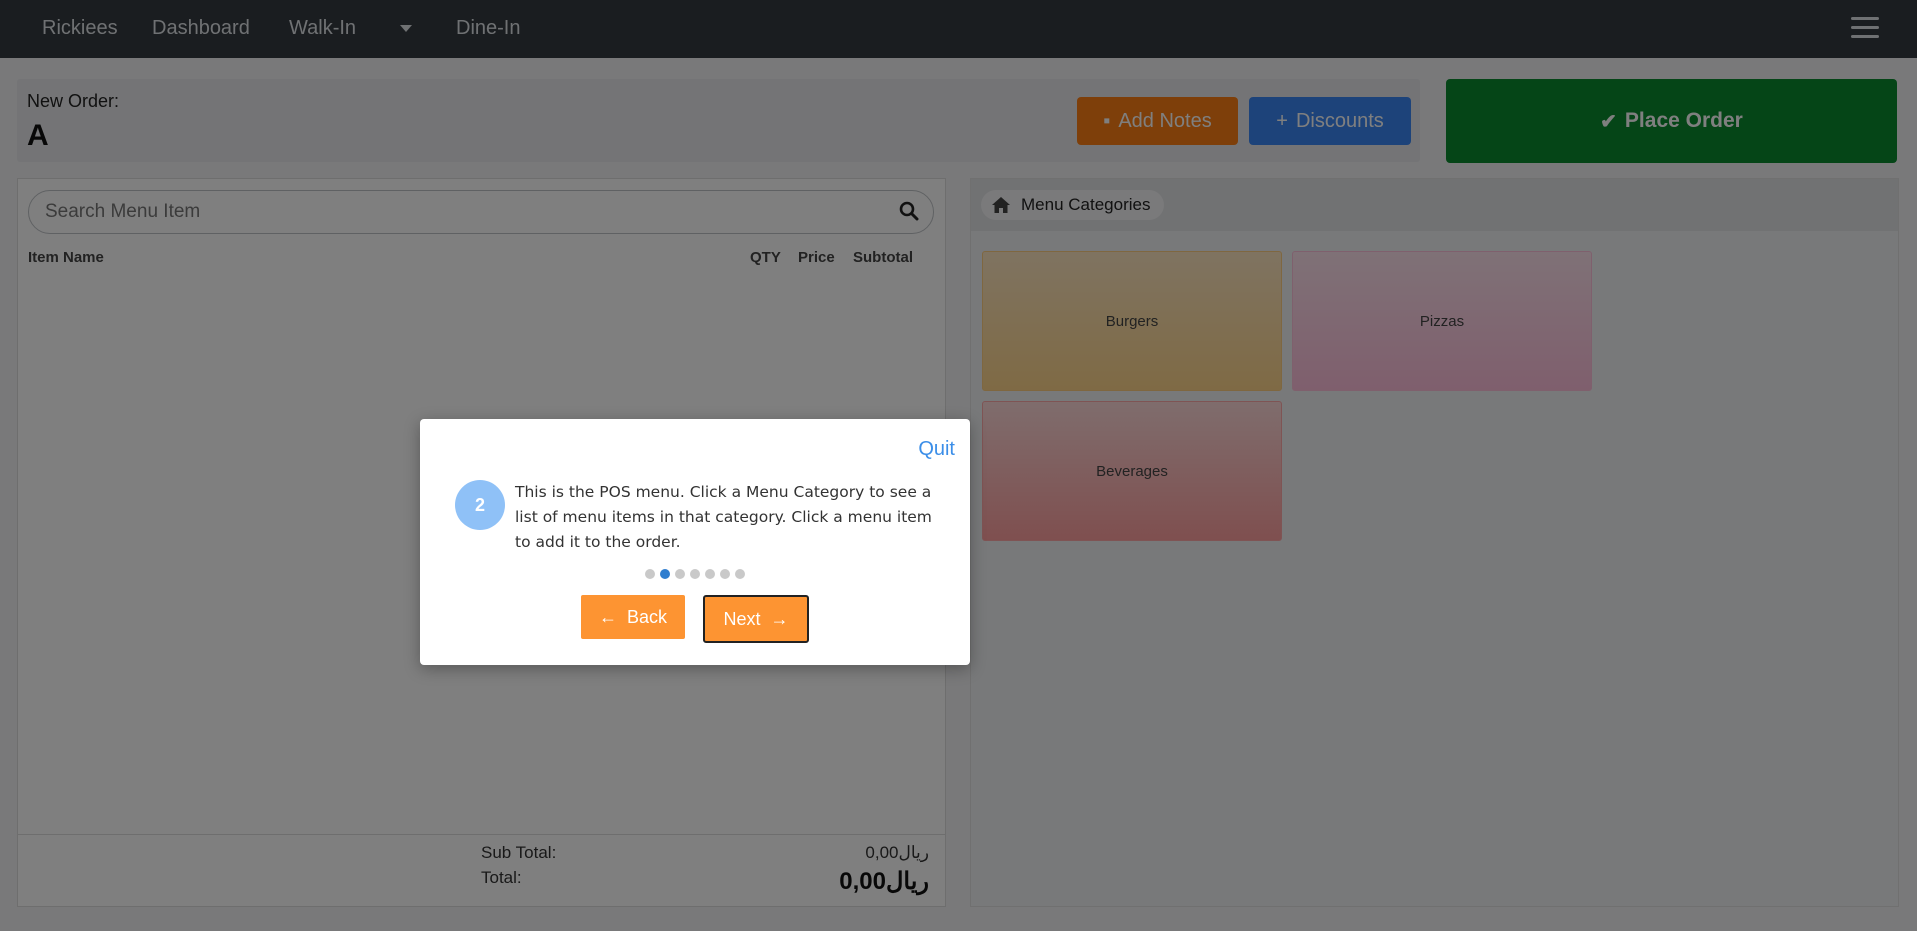  Describe the element at coordinates (480, 505) in the screenshot. I see `step-number-badge: 2` at that location.